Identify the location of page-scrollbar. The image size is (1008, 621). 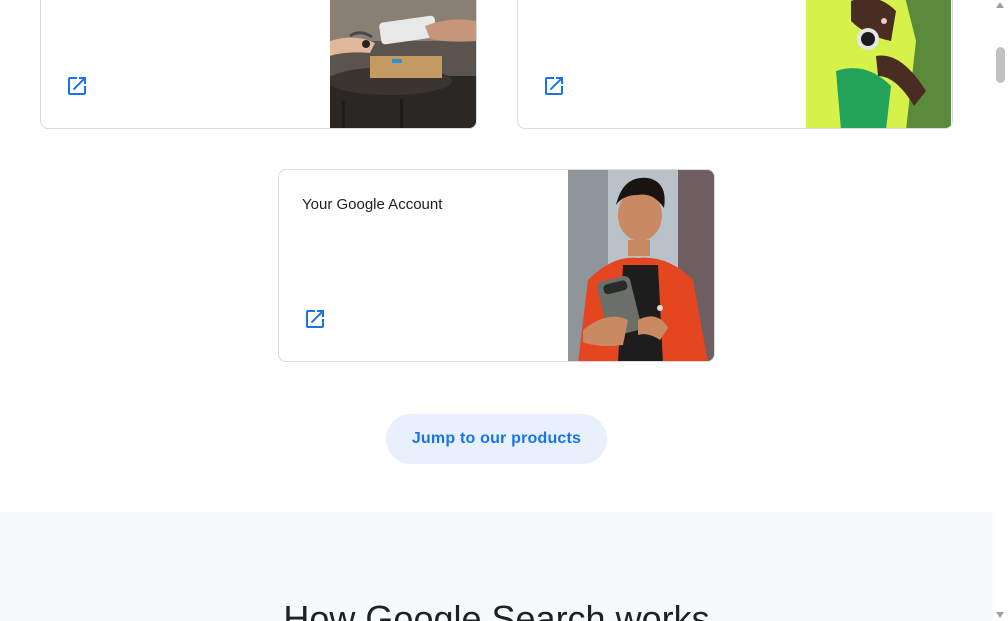
(1000, 310).